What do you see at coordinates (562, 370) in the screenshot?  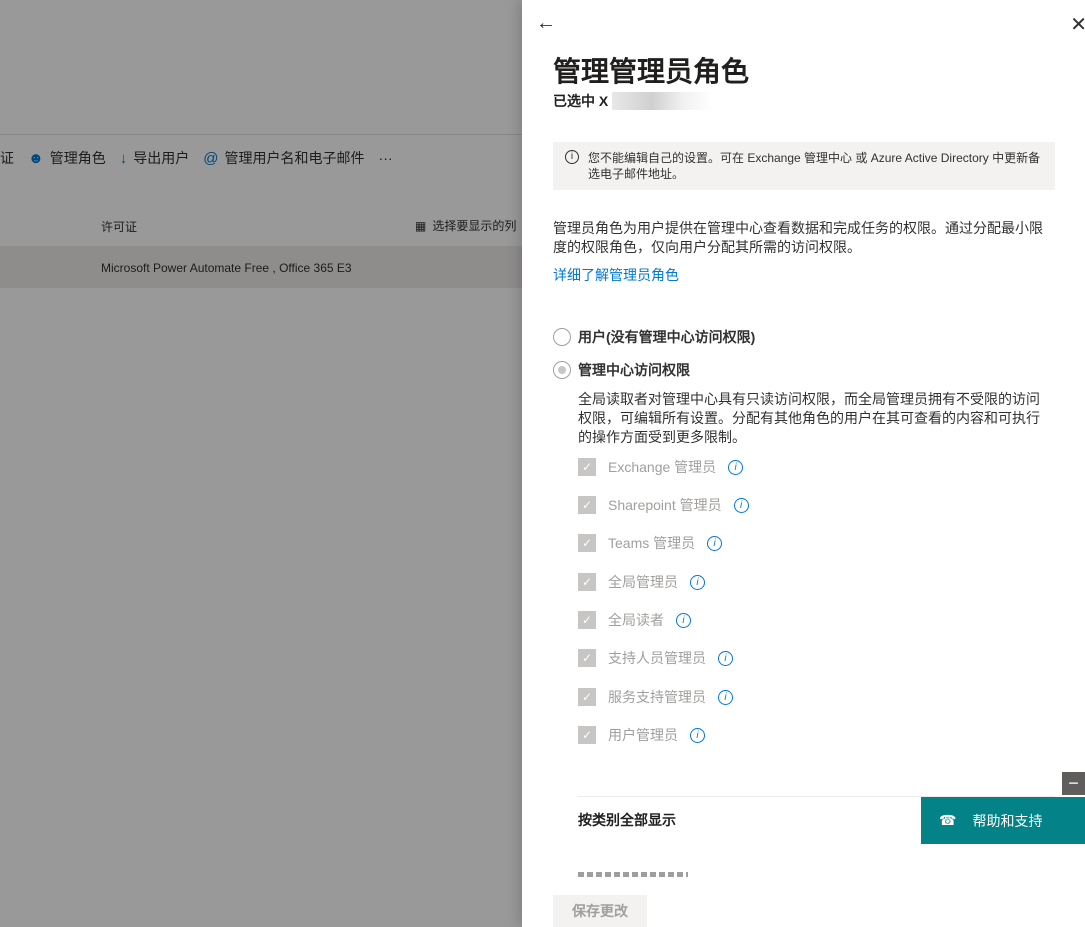 I see `radio-admin-circle` at bounding box center [562, 370].